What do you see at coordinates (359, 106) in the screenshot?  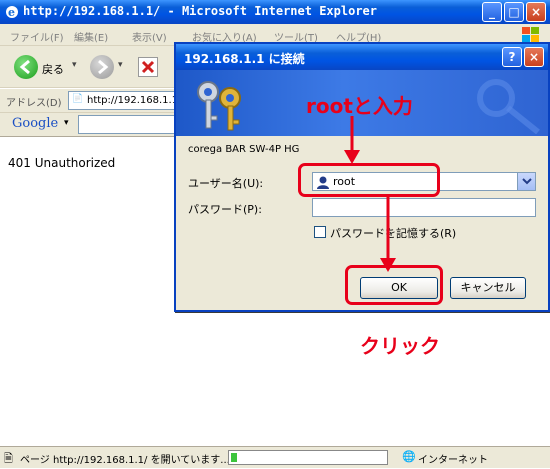 I see `annotation-enter-root: rootと入力` at bounding box center [359, 106].